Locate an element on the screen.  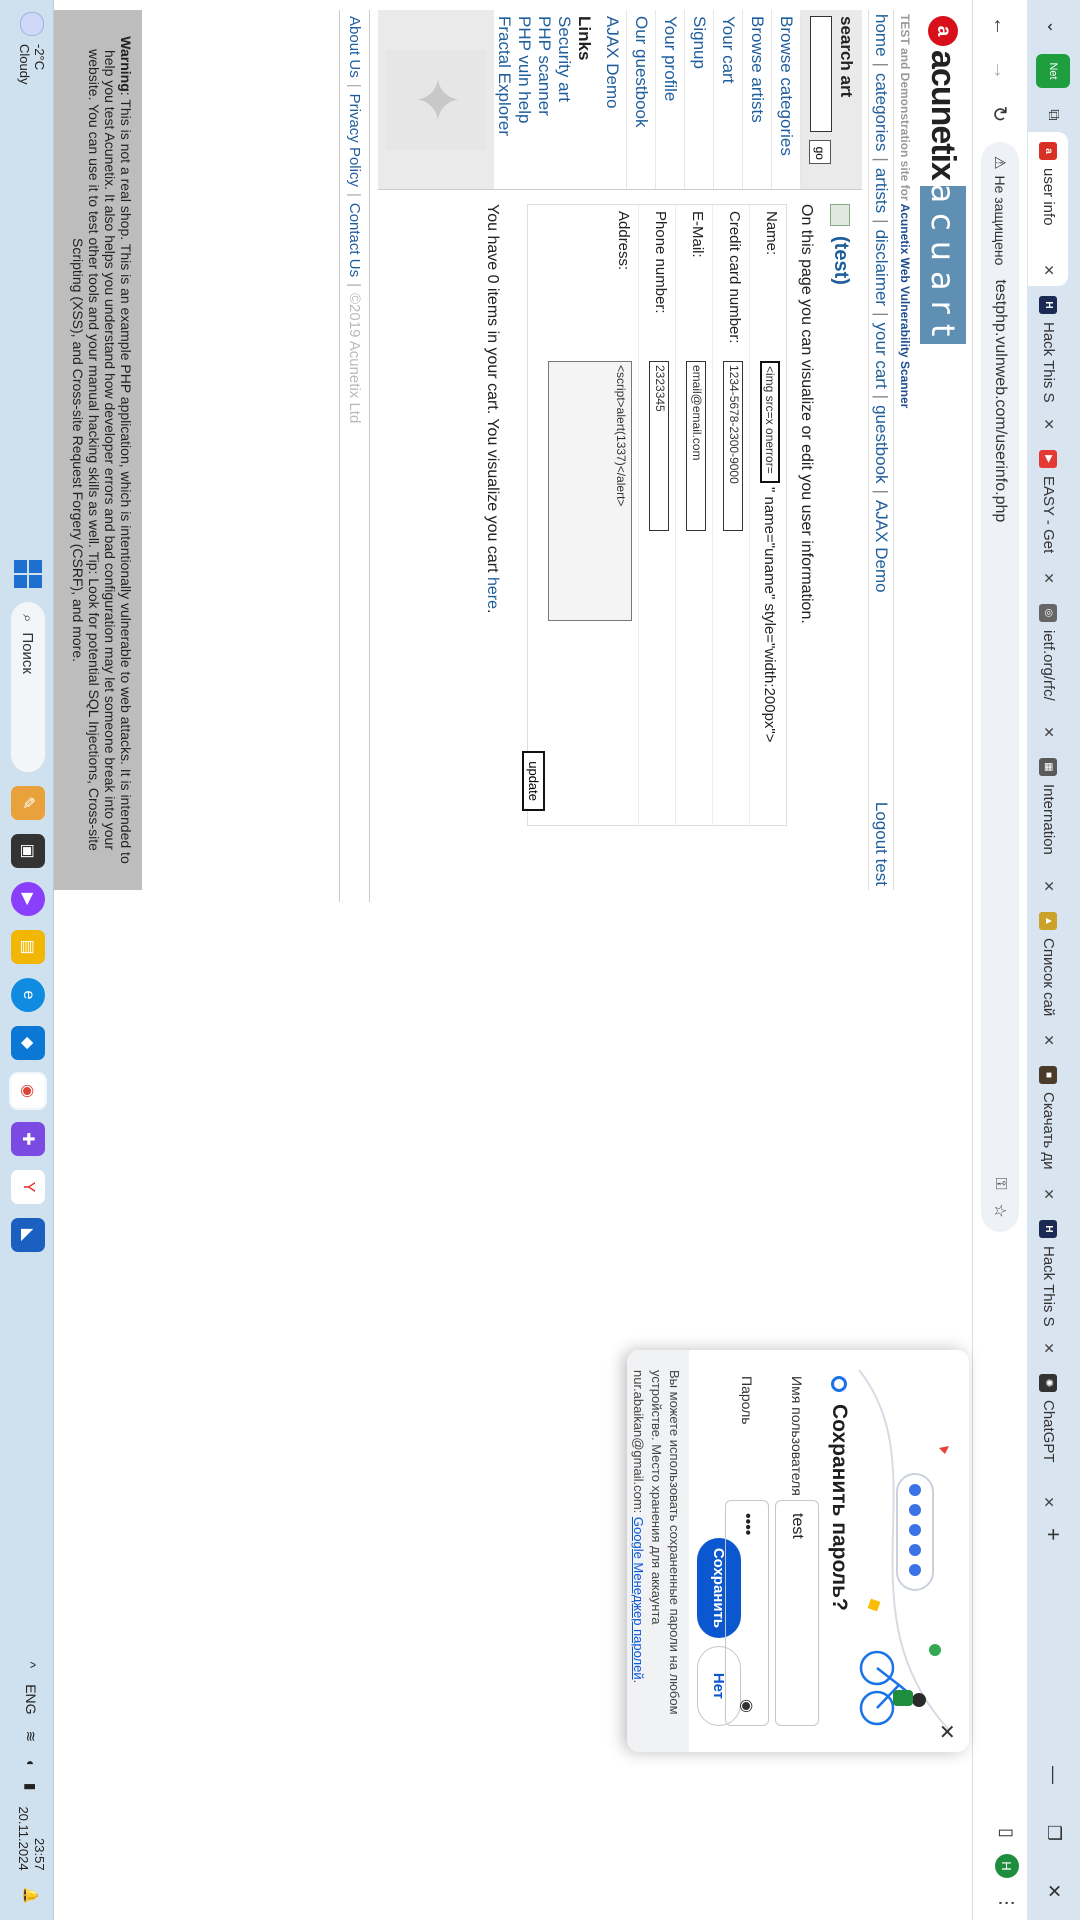
search-art-title: search art is located at coordinates (846, 57).